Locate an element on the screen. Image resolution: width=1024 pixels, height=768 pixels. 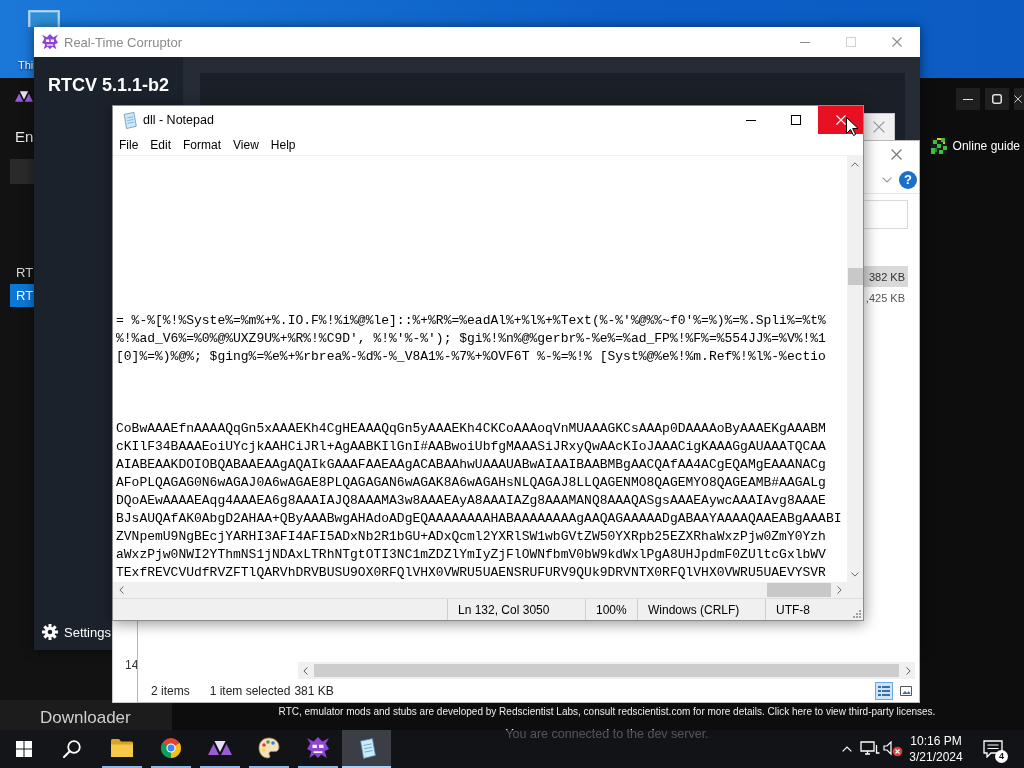
selection-size: 381 KB is located at coordinates (314, 690).